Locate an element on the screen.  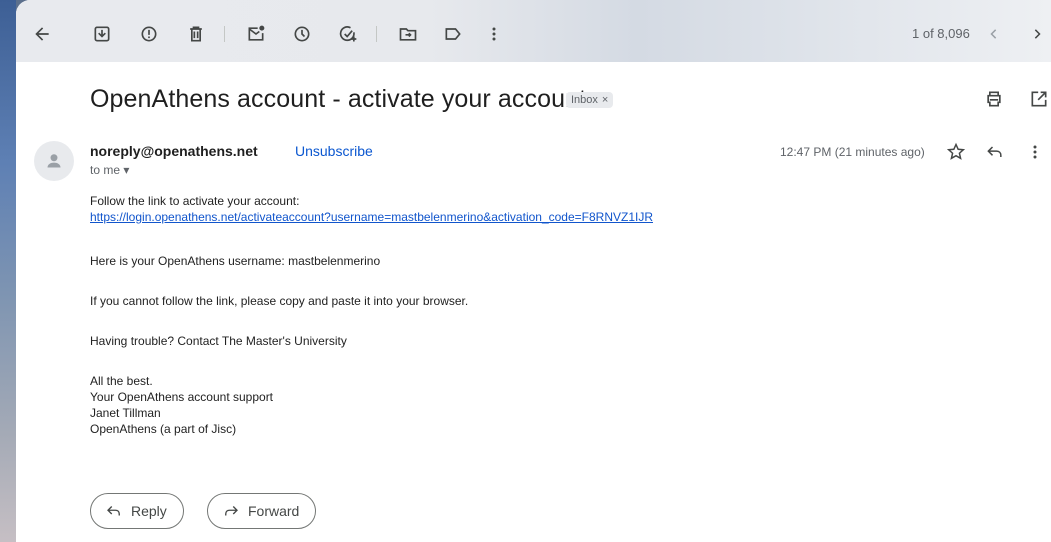
label-button is located at coordinates (453, 34).